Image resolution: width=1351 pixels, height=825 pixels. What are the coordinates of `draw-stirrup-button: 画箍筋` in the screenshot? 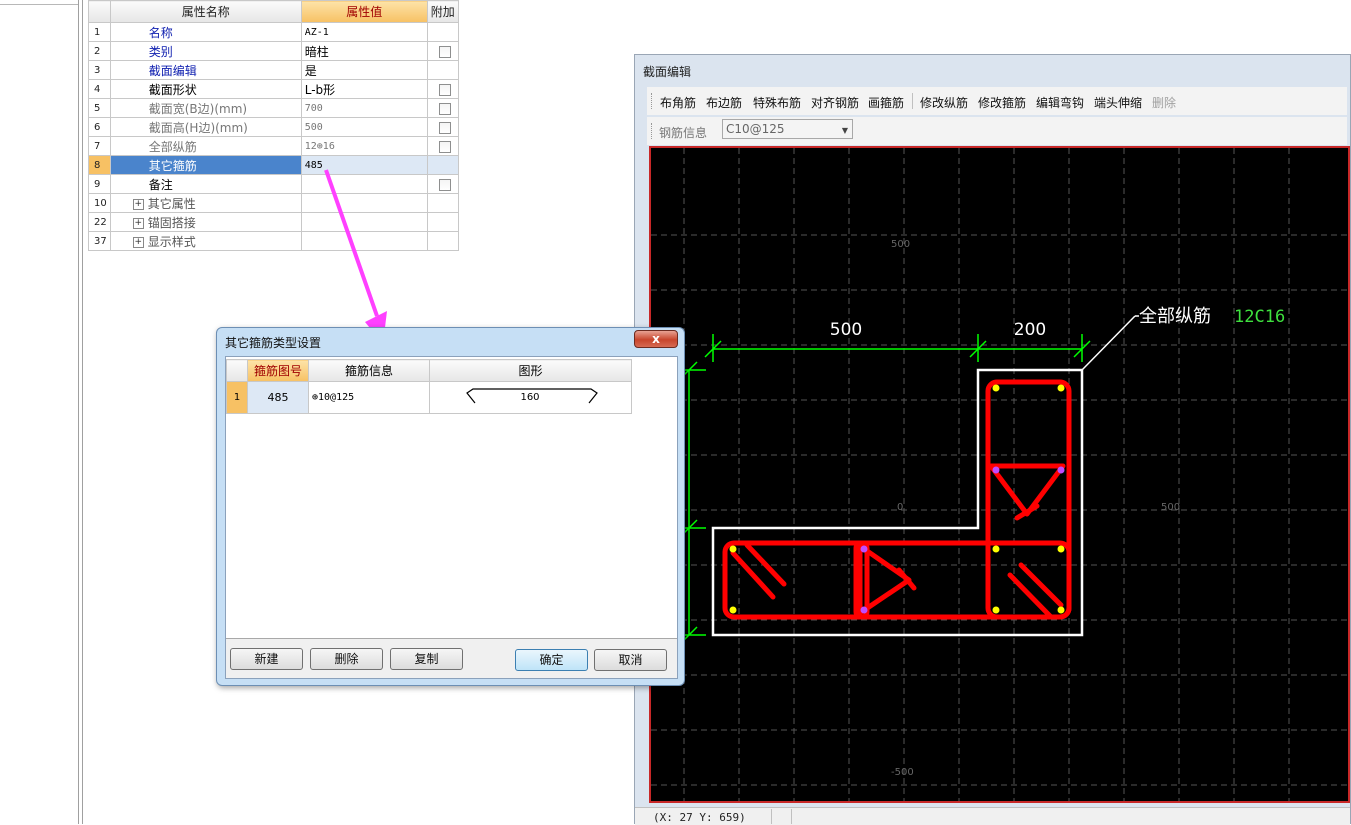 It's located at (886, 102).